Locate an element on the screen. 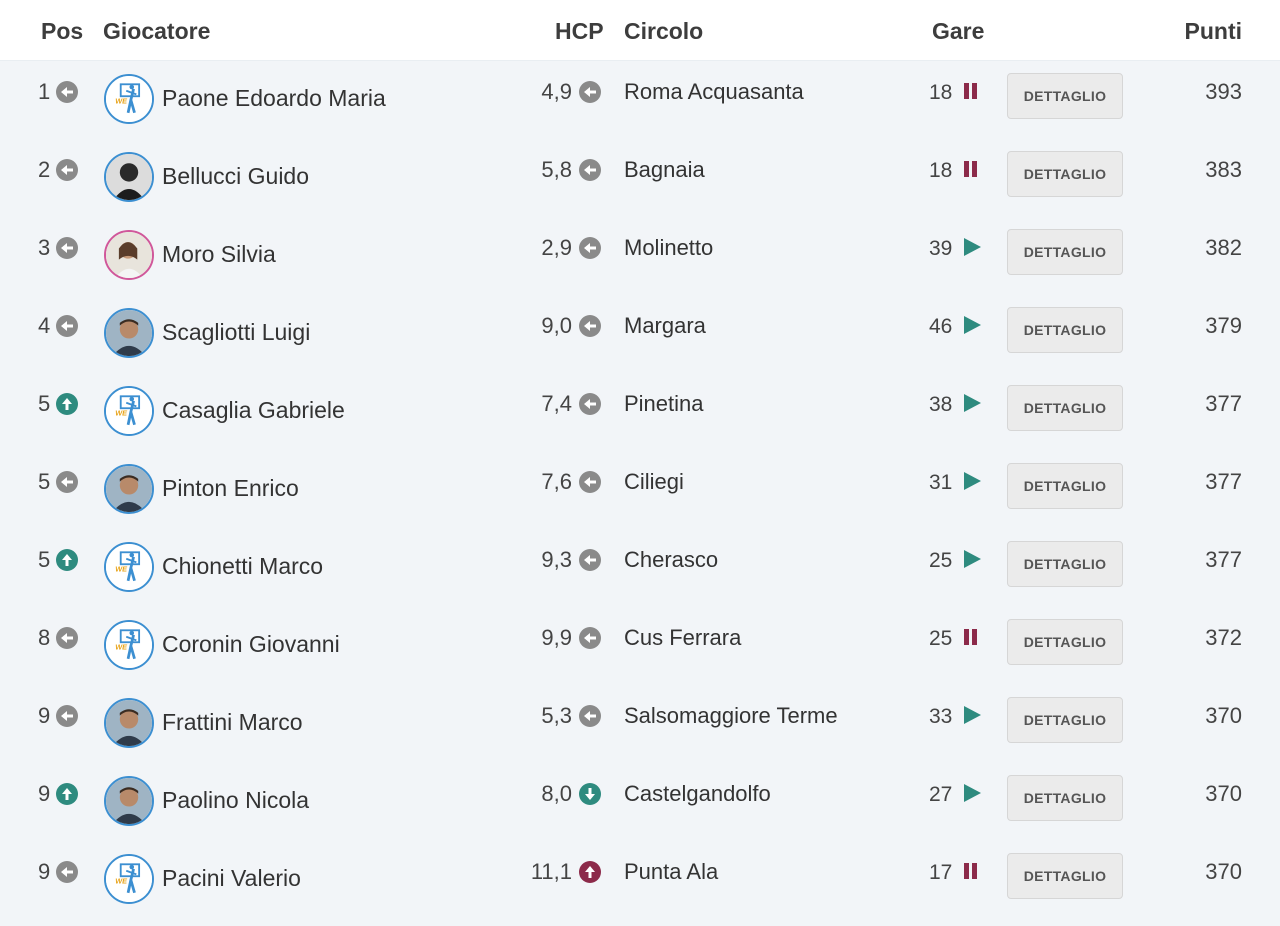 This screenshot has width=1280, height=926. position-value: 4 is located at coordinates (44, 325).